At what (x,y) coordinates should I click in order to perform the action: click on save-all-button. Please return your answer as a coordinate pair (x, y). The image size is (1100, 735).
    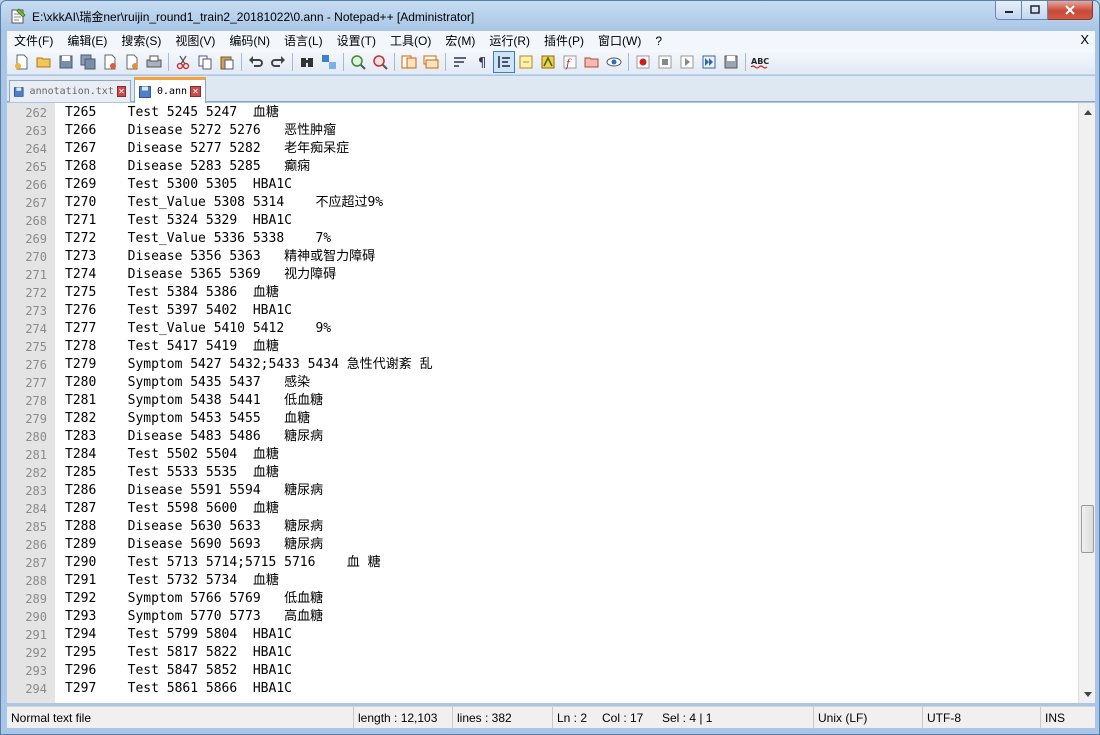
    Looking at the image, I should click on (88, 62).